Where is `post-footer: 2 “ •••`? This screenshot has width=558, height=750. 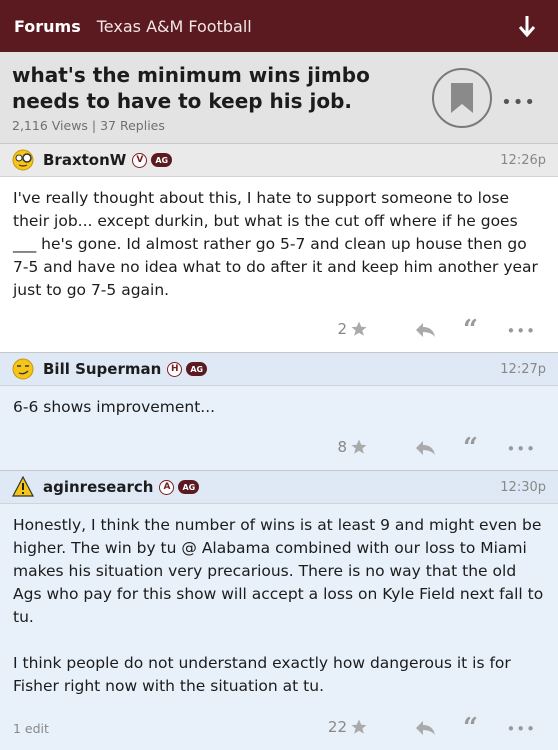 post-footer: 2 “ ••• is located at coordinates (279, 331).